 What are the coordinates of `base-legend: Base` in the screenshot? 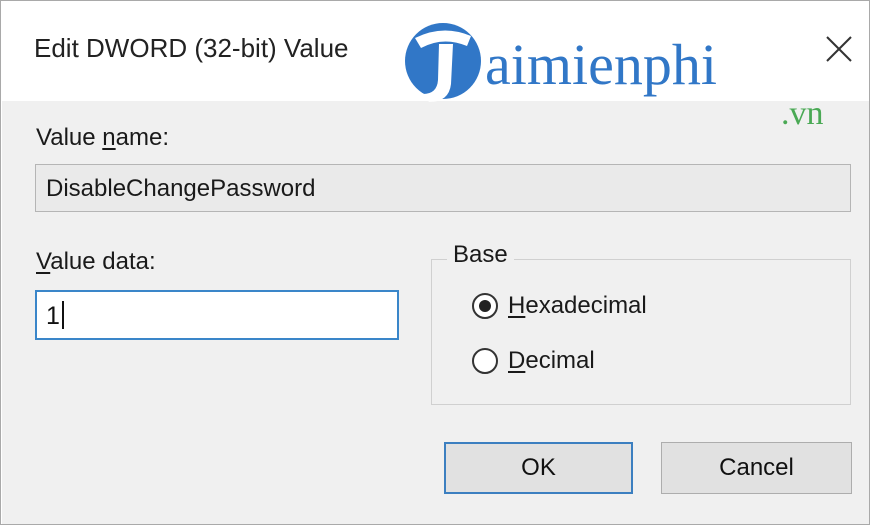 It's located at (480, 255).